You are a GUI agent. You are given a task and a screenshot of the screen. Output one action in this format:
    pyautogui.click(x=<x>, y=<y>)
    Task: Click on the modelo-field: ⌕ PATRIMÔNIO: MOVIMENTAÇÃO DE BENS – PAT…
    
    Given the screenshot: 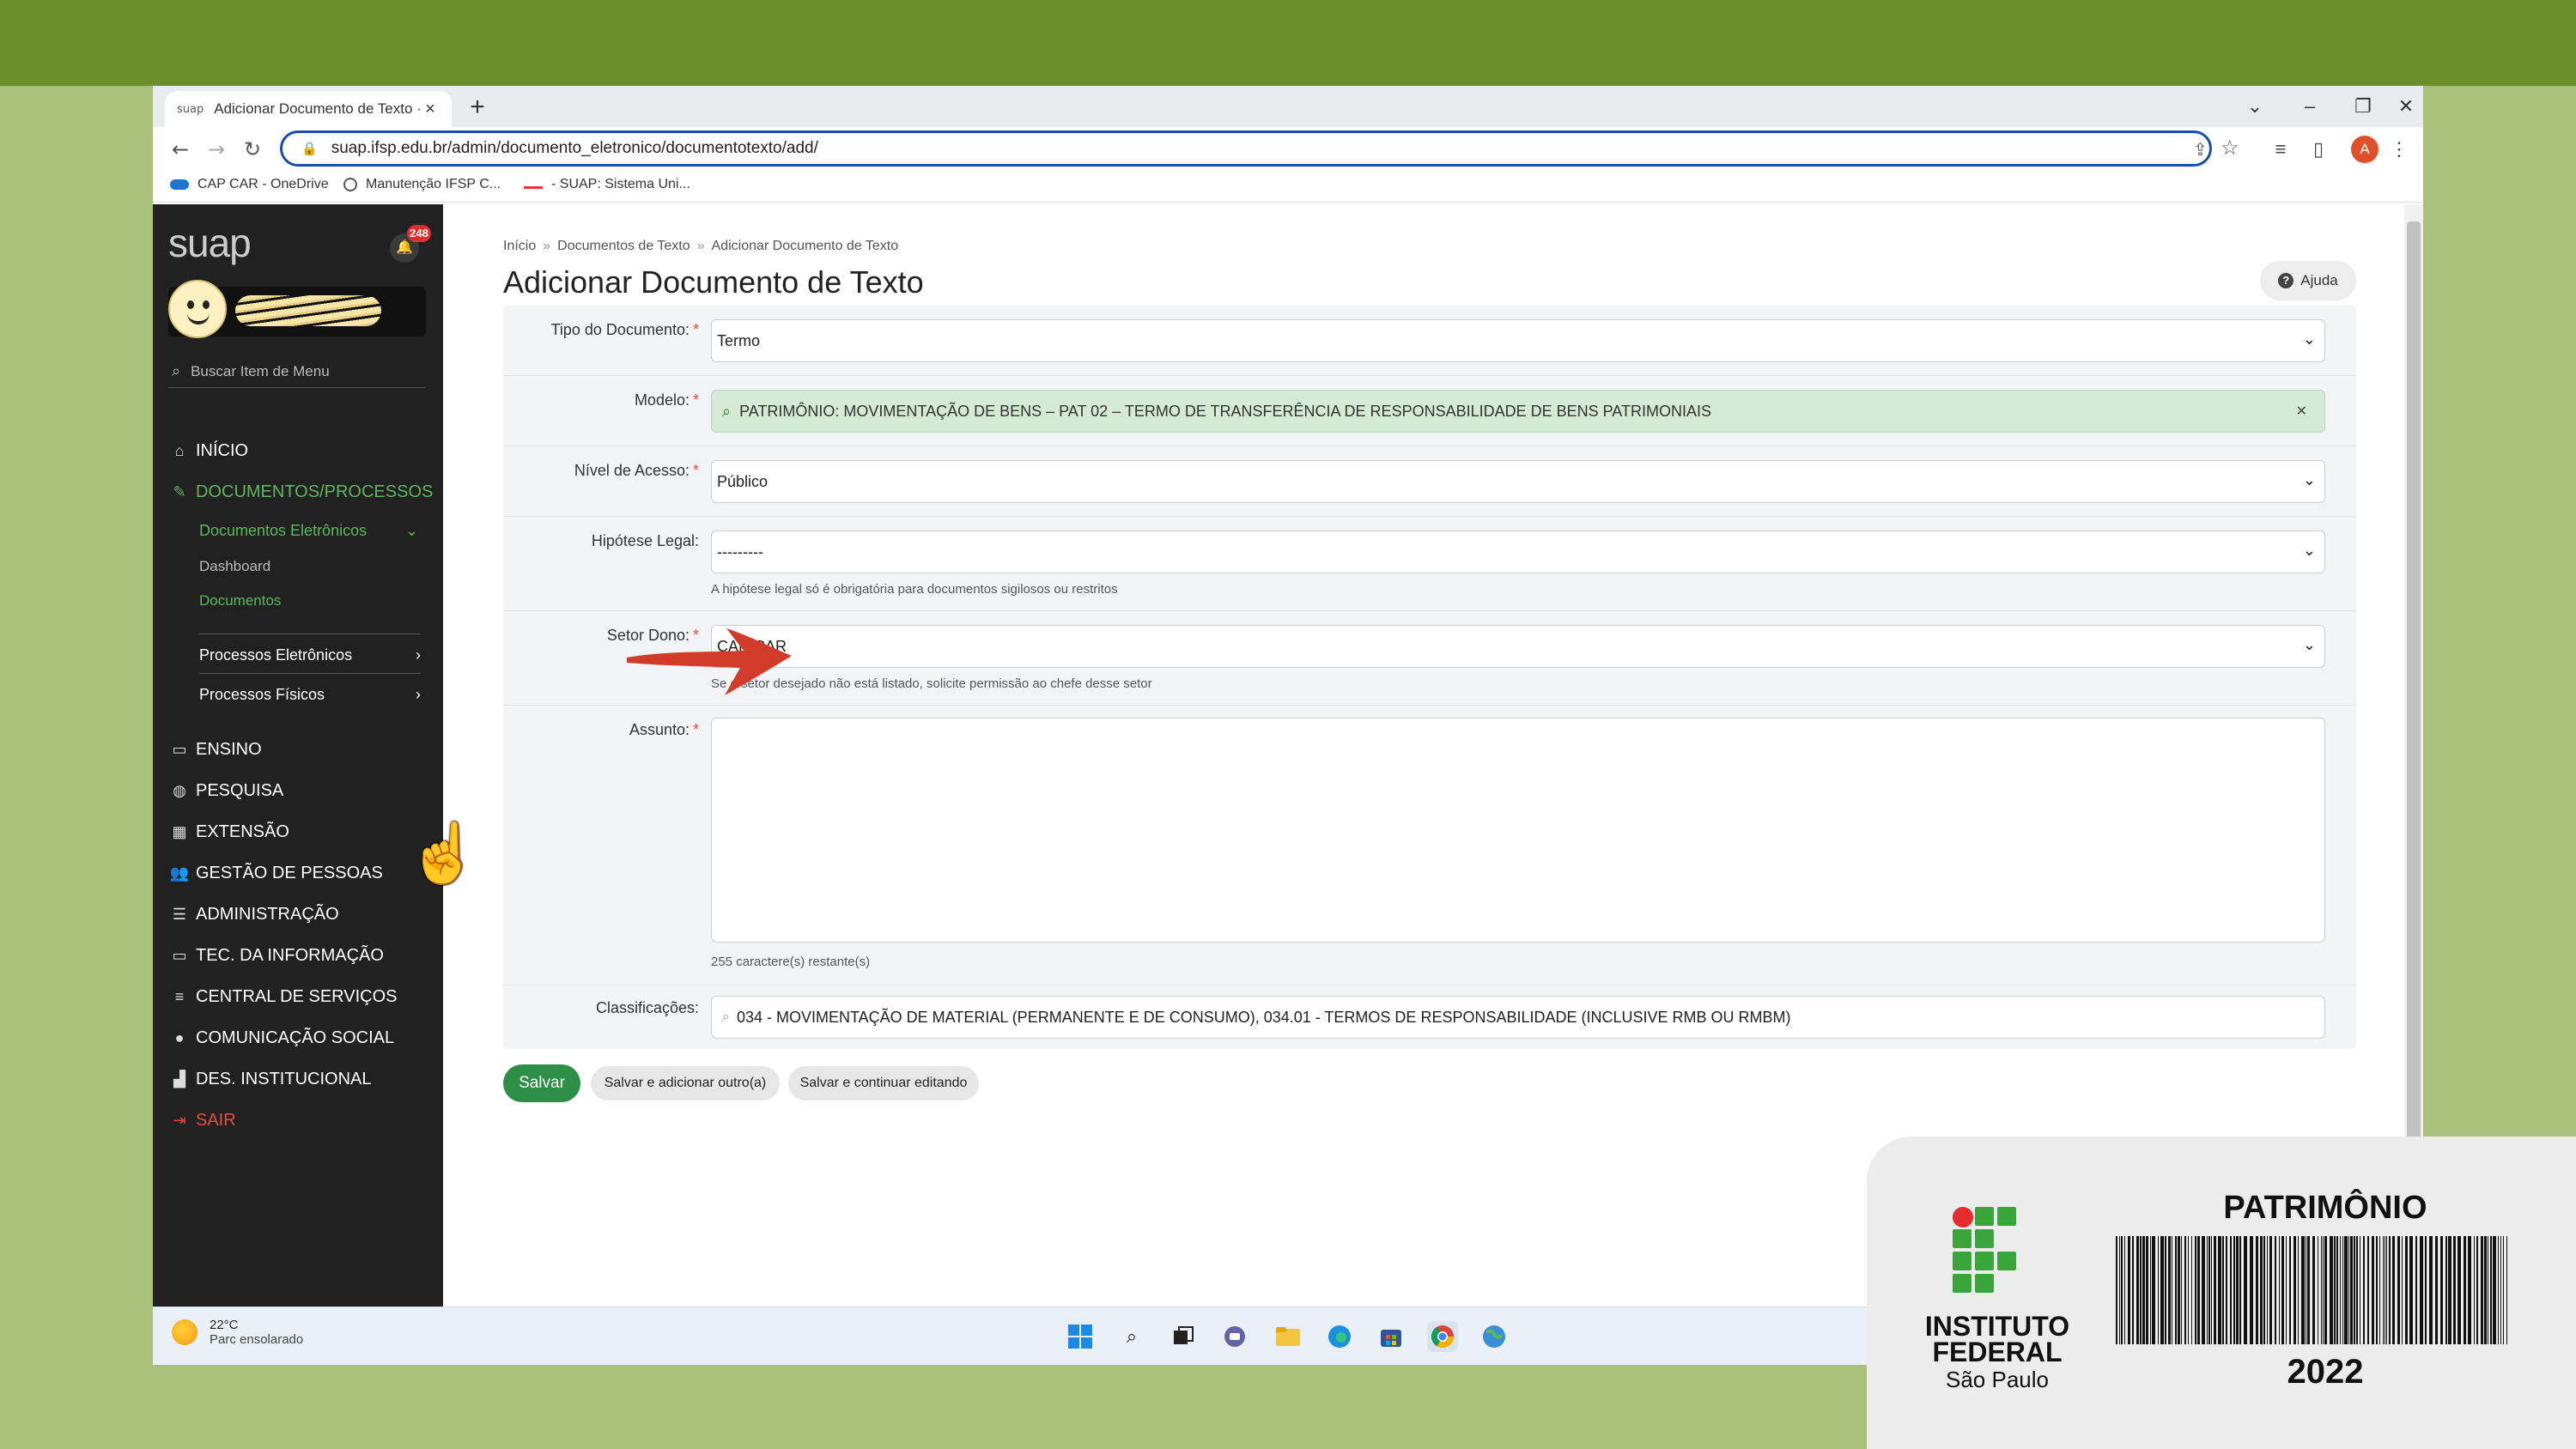 What is the action you would take?
    pyautogui.click(x=1518, y=411)
    